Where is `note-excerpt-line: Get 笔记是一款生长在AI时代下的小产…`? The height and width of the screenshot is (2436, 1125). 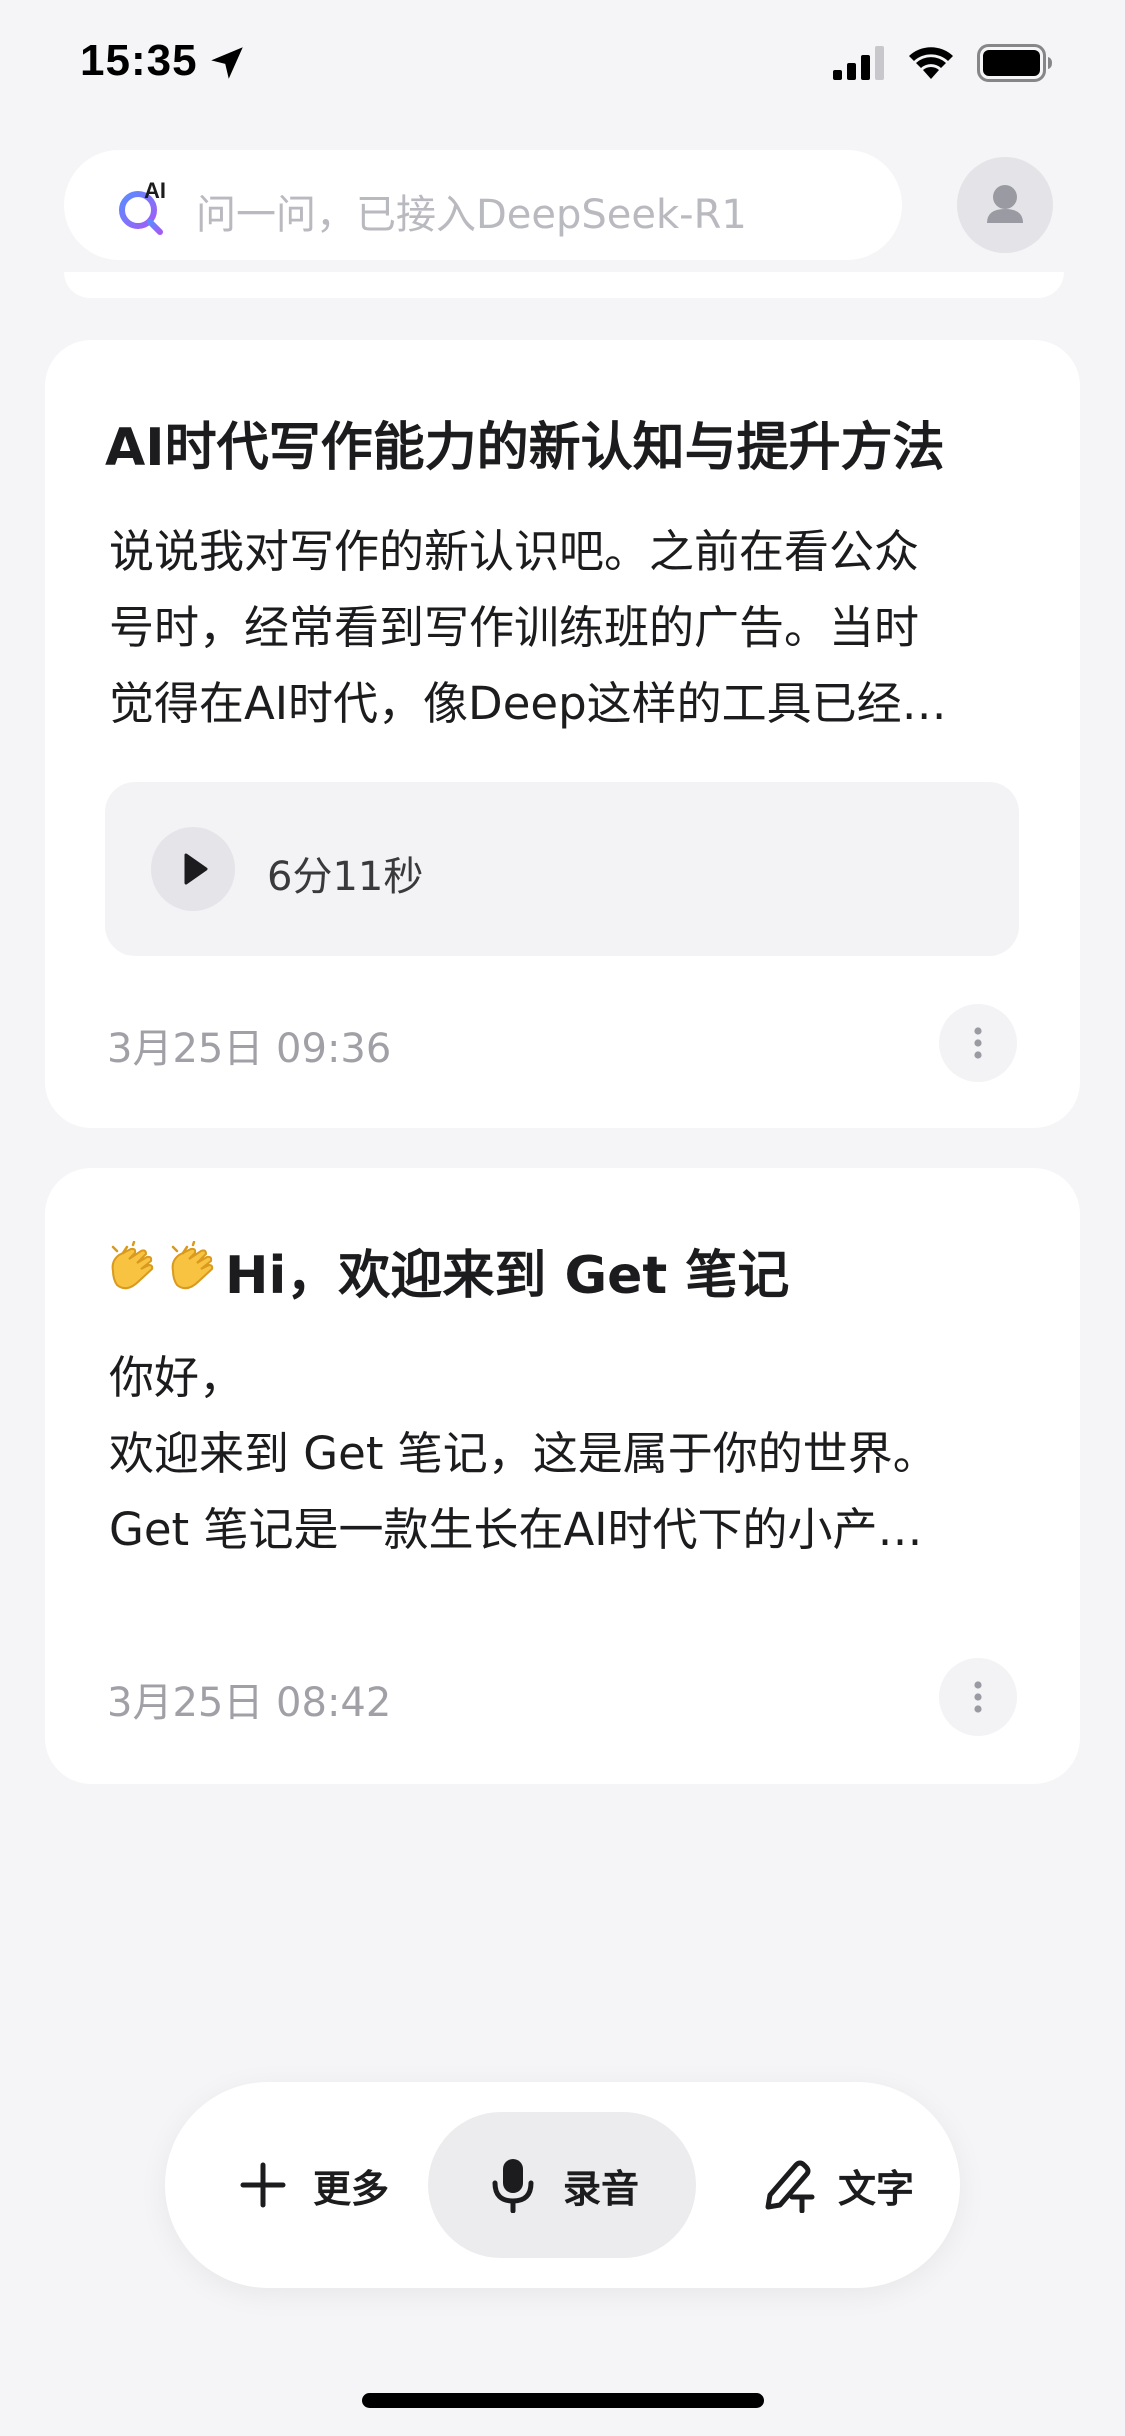 note-excerpt-line: Get 笔记是一款生长在AI时代下的小产… is located at coordinates (516, 1529).